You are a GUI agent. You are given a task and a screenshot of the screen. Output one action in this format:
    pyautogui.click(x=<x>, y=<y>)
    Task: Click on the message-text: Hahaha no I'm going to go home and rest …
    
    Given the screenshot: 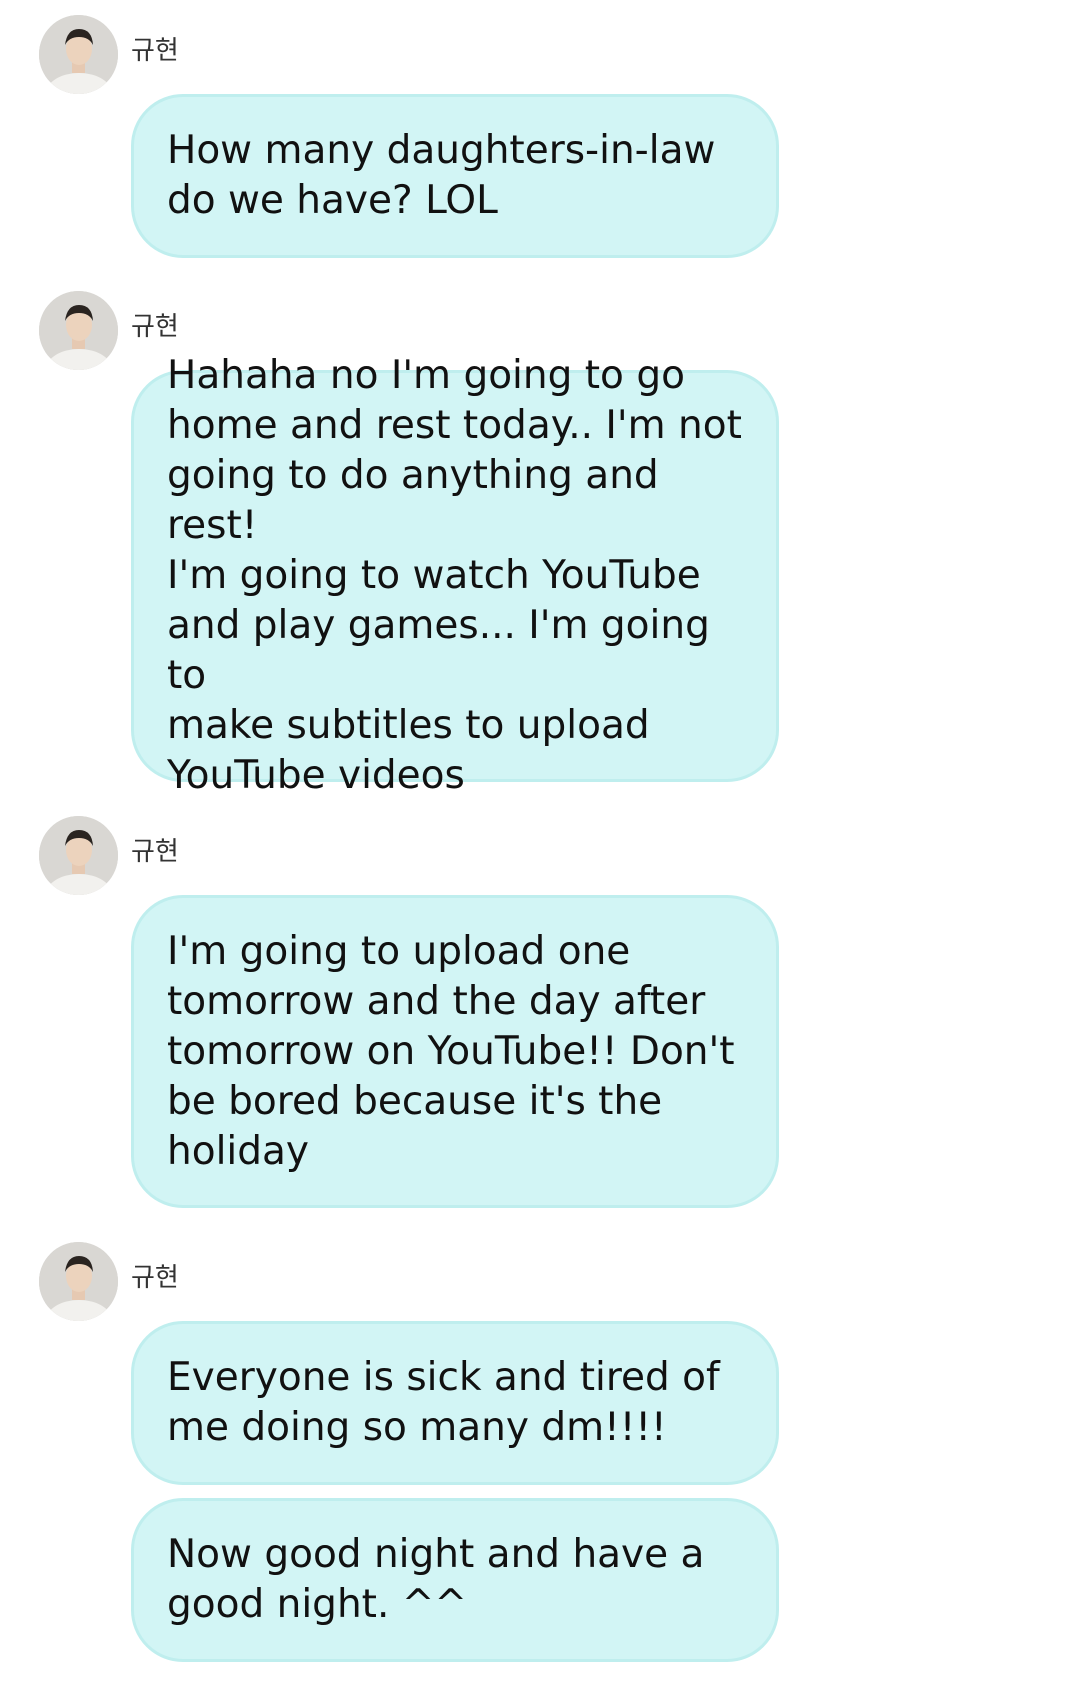 What is the action you would take?
    pyautogui.click(x=454, y=575)
    